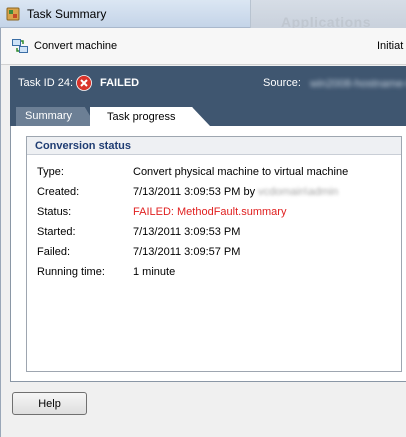 The height and width of the screenshot is (437, 406). Describe the element at coordinates (54, 252) in the screenshot. I see `row-label: Failed:` at that location.